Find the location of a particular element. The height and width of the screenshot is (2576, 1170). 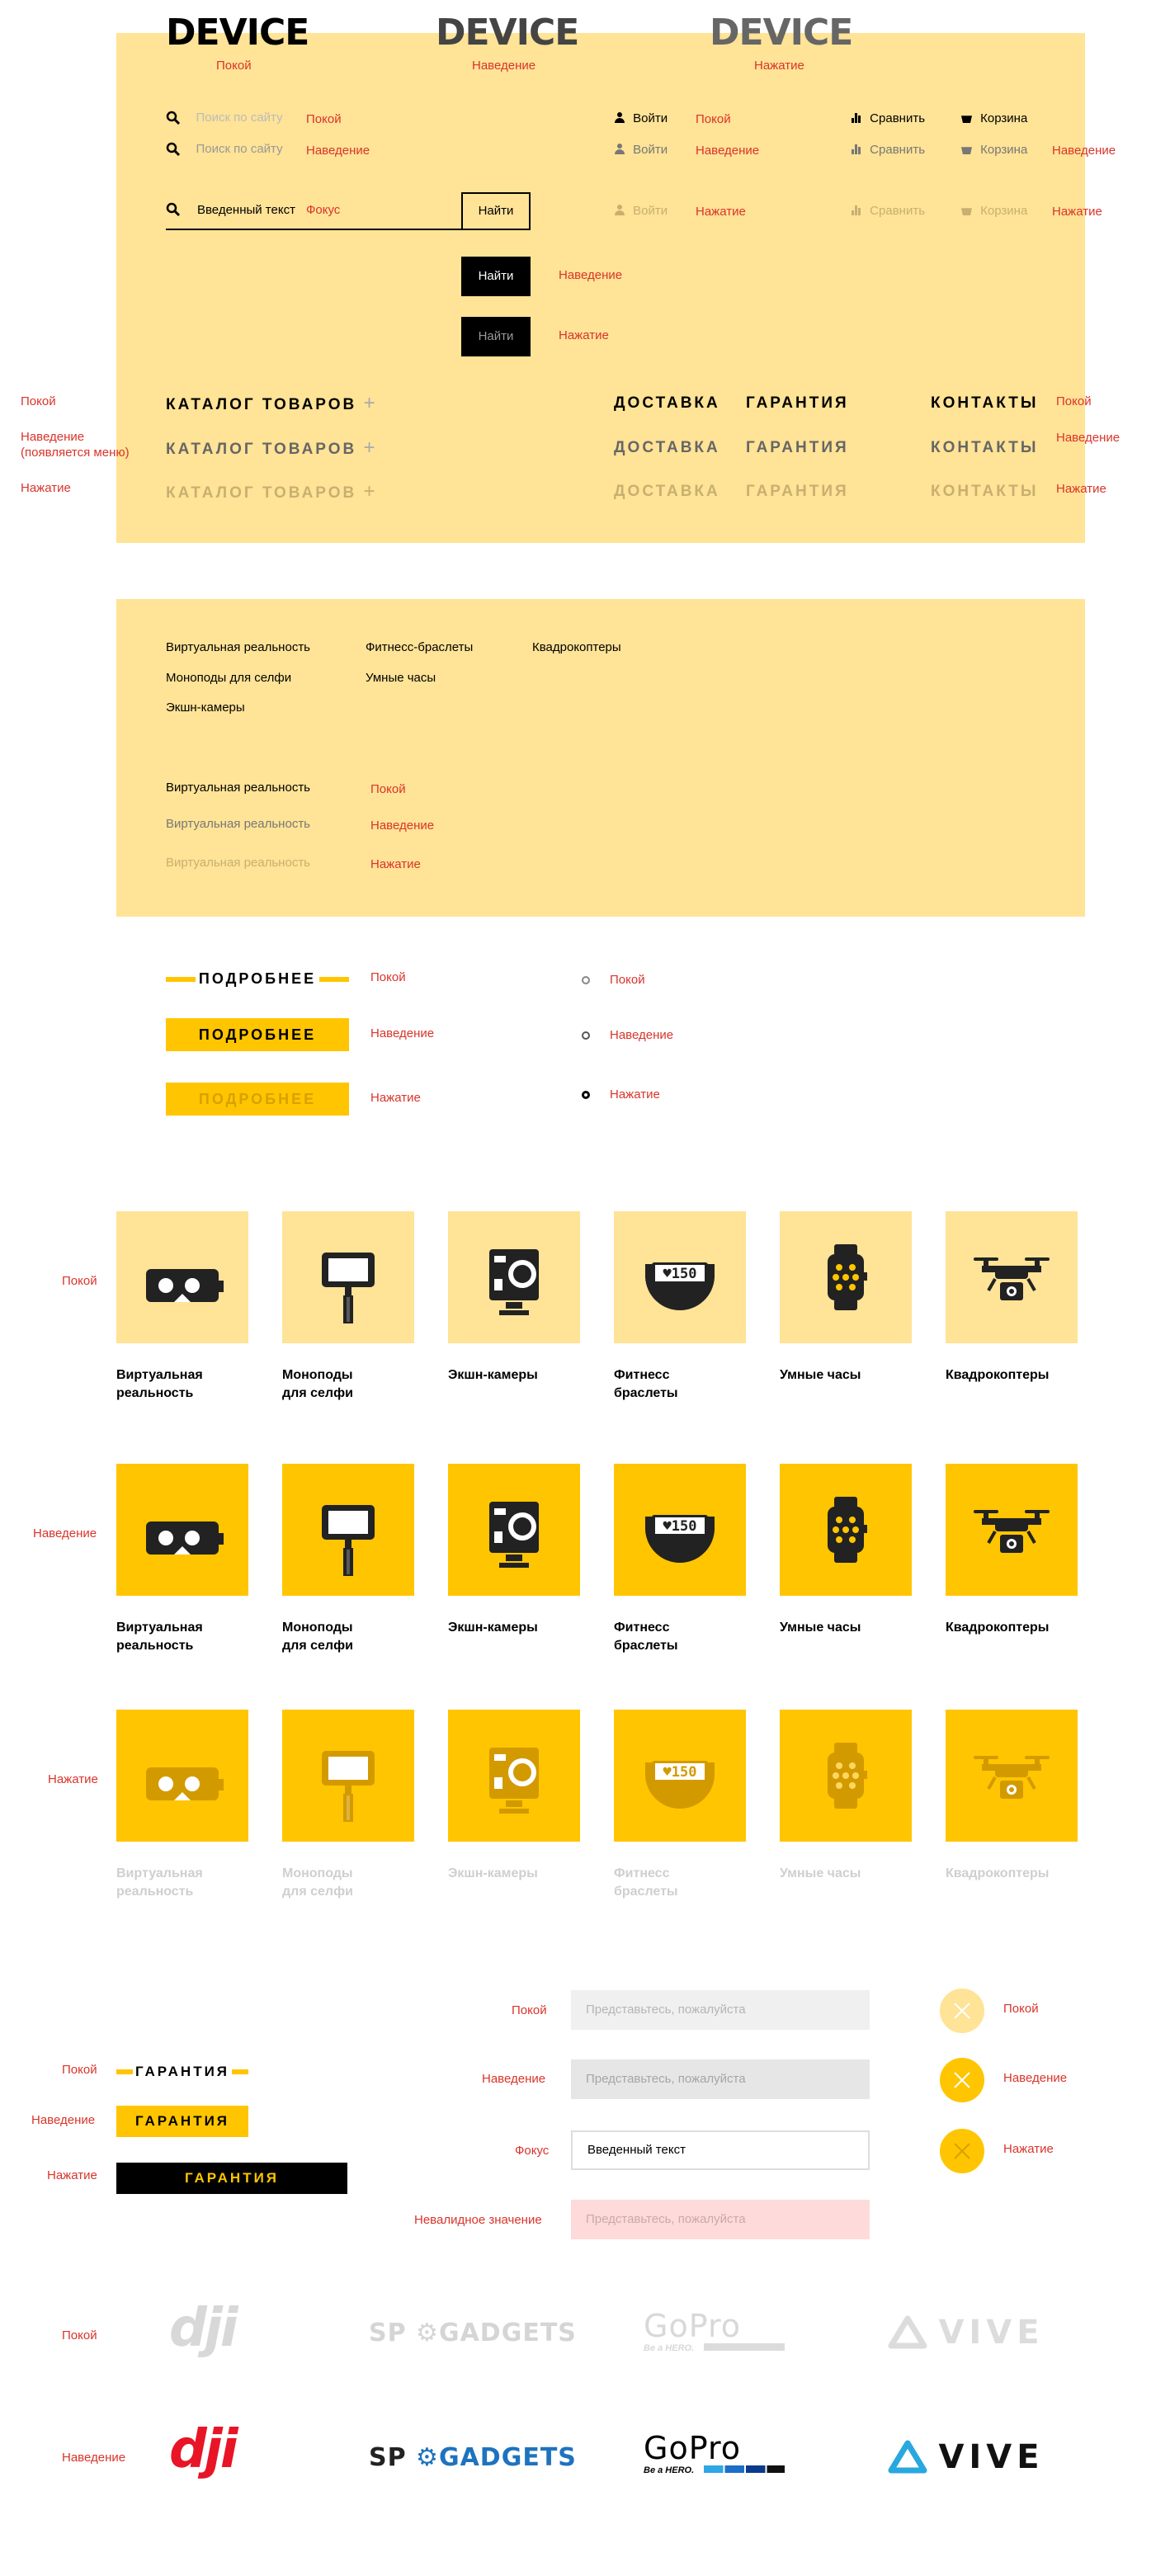

category-tile-hover: ♥150 is located at coordinates (680, 1530).